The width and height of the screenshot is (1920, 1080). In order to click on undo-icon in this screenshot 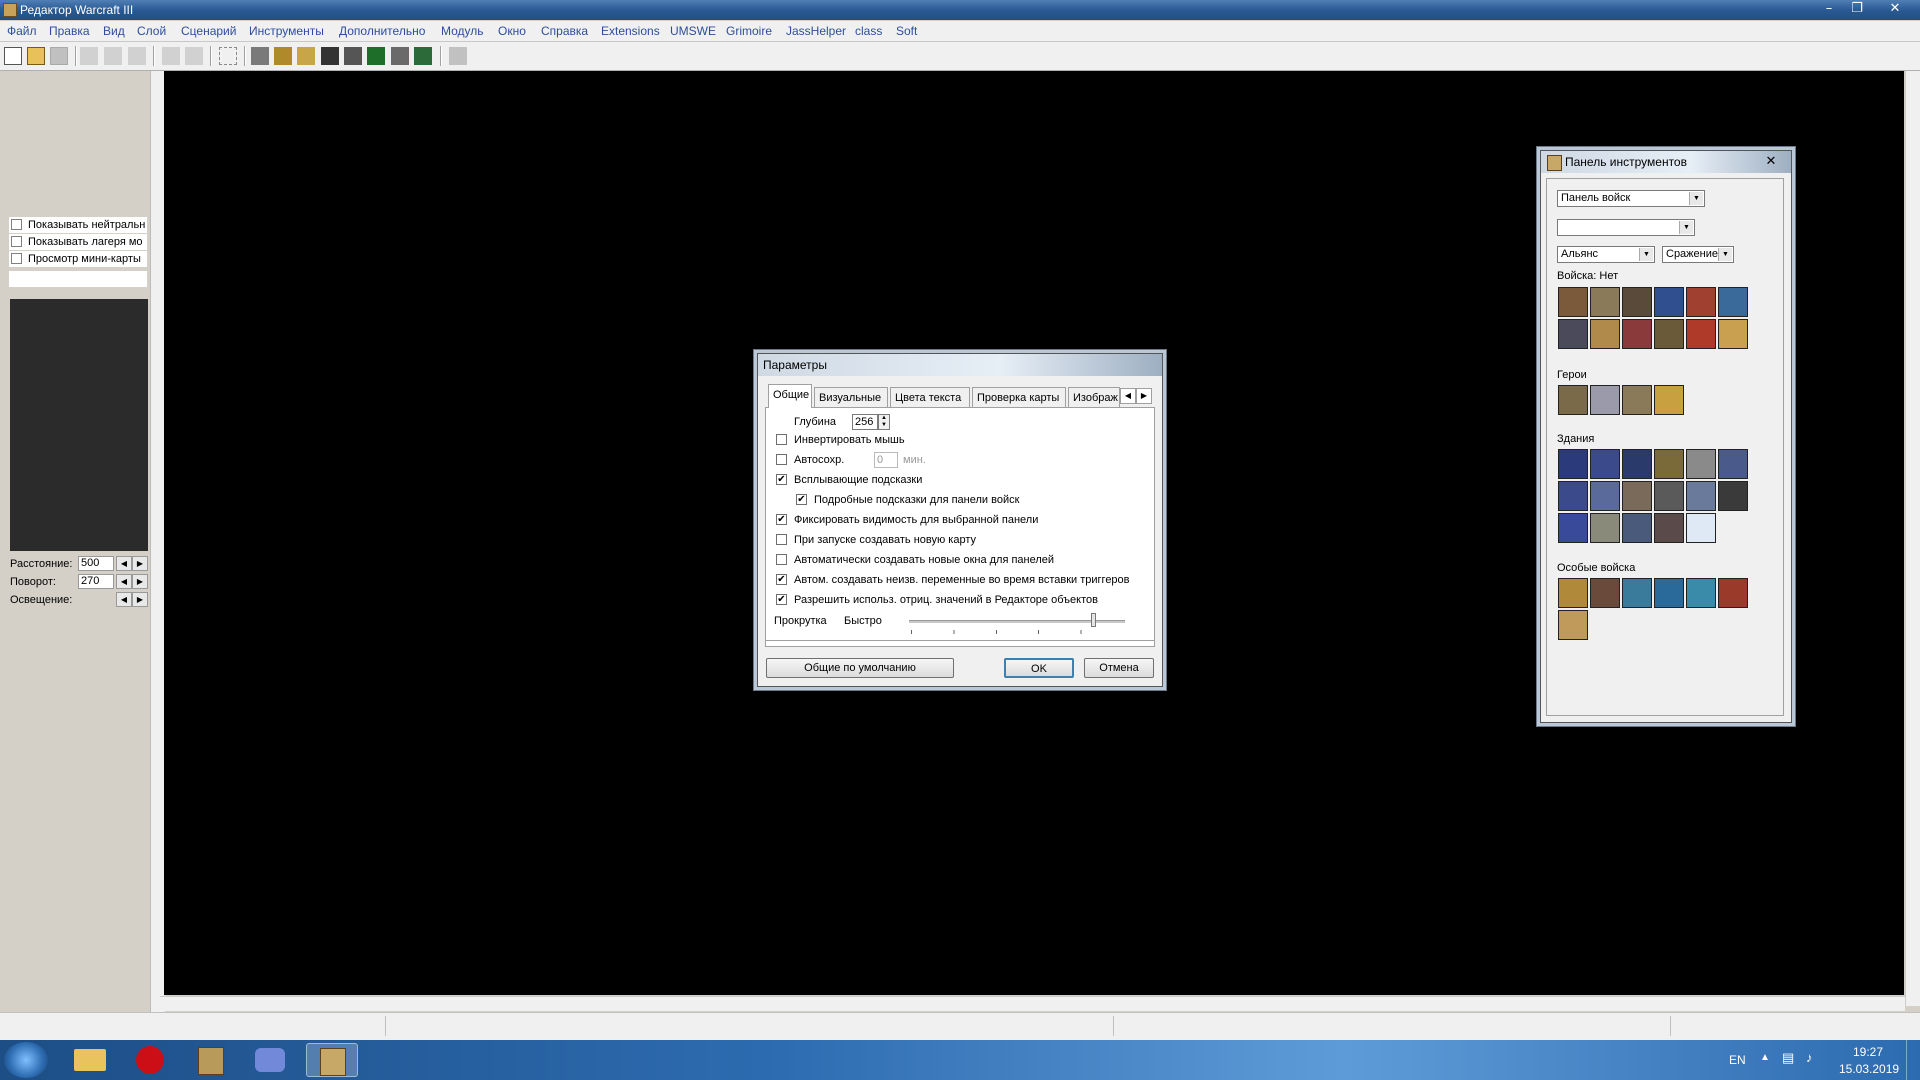, I will do `click(171, 56)`.